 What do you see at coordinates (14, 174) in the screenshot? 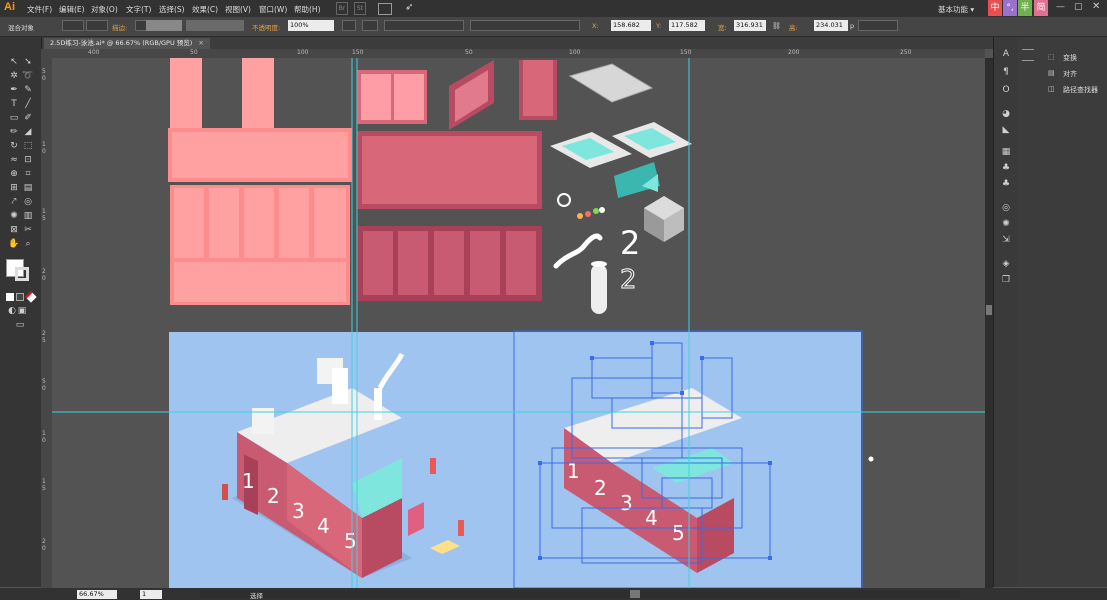
I see `shape-builder-icon: ⊕` at bounding box center [14, 174].